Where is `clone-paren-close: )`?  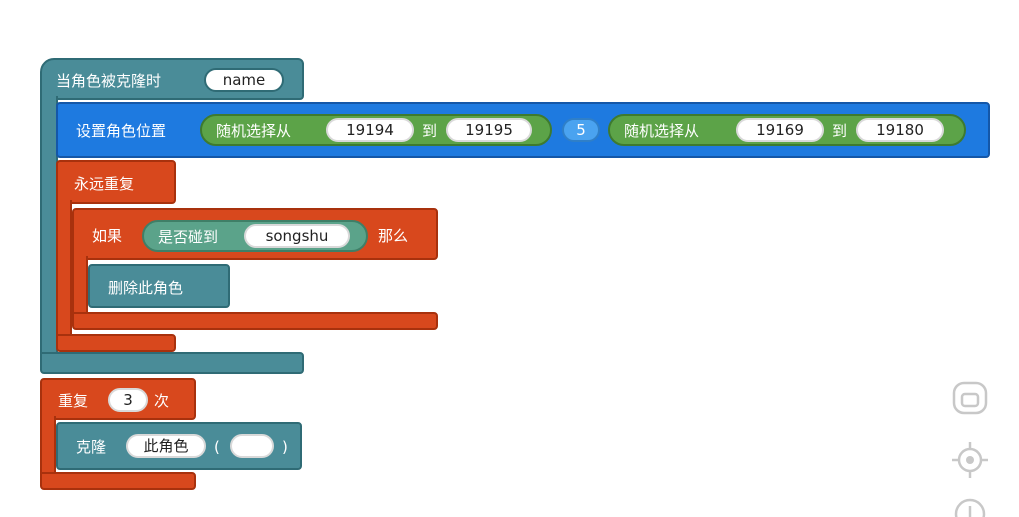
clone-paren-close: ) is located at coordinates (285, 447).